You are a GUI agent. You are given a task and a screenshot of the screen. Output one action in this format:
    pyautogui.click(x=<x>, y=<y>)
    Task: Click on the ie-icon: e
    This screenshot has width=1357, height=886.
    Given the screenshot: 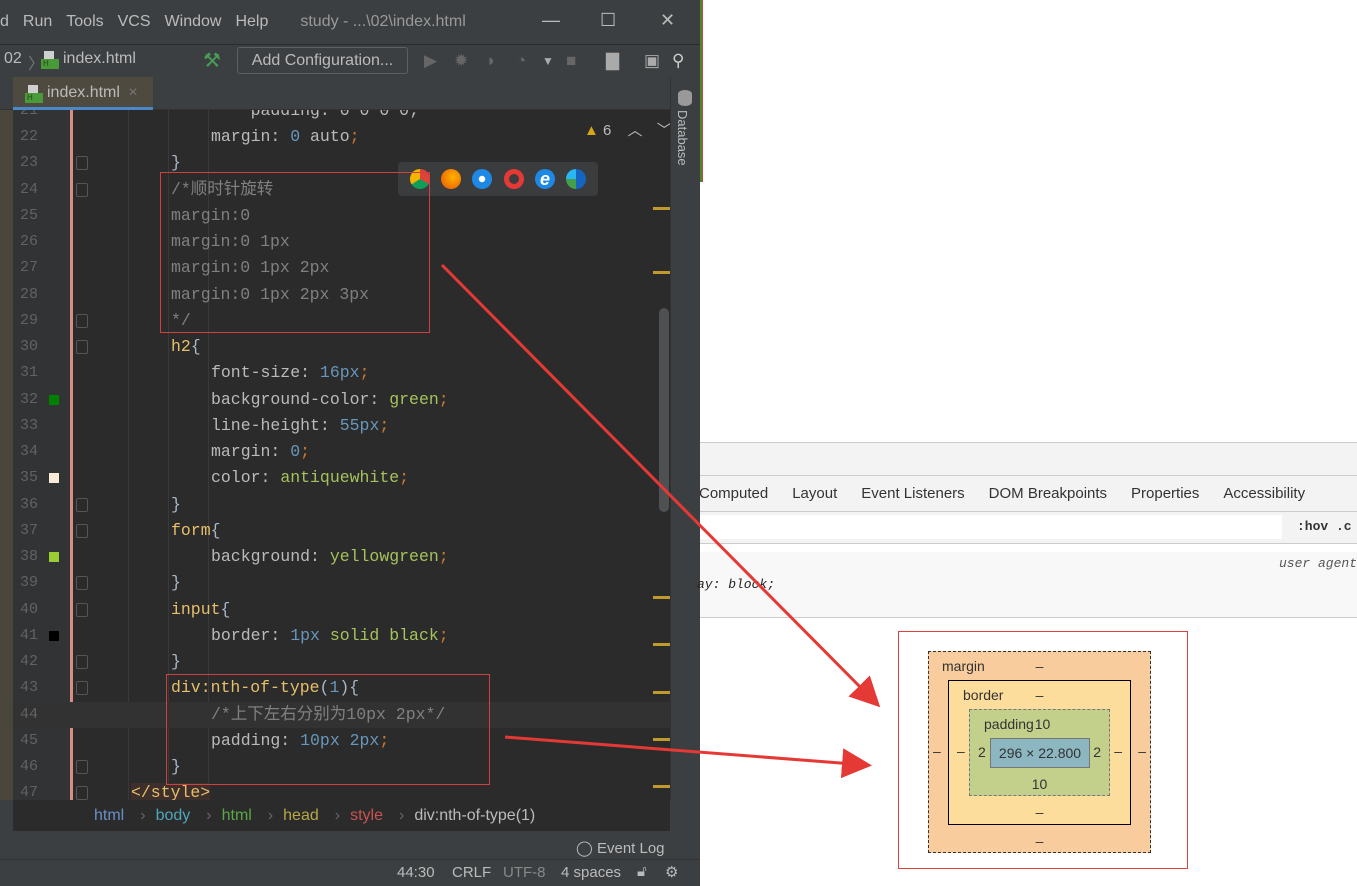 What is the action you would take?
    pyautogui.click(x=544, y=179)
    